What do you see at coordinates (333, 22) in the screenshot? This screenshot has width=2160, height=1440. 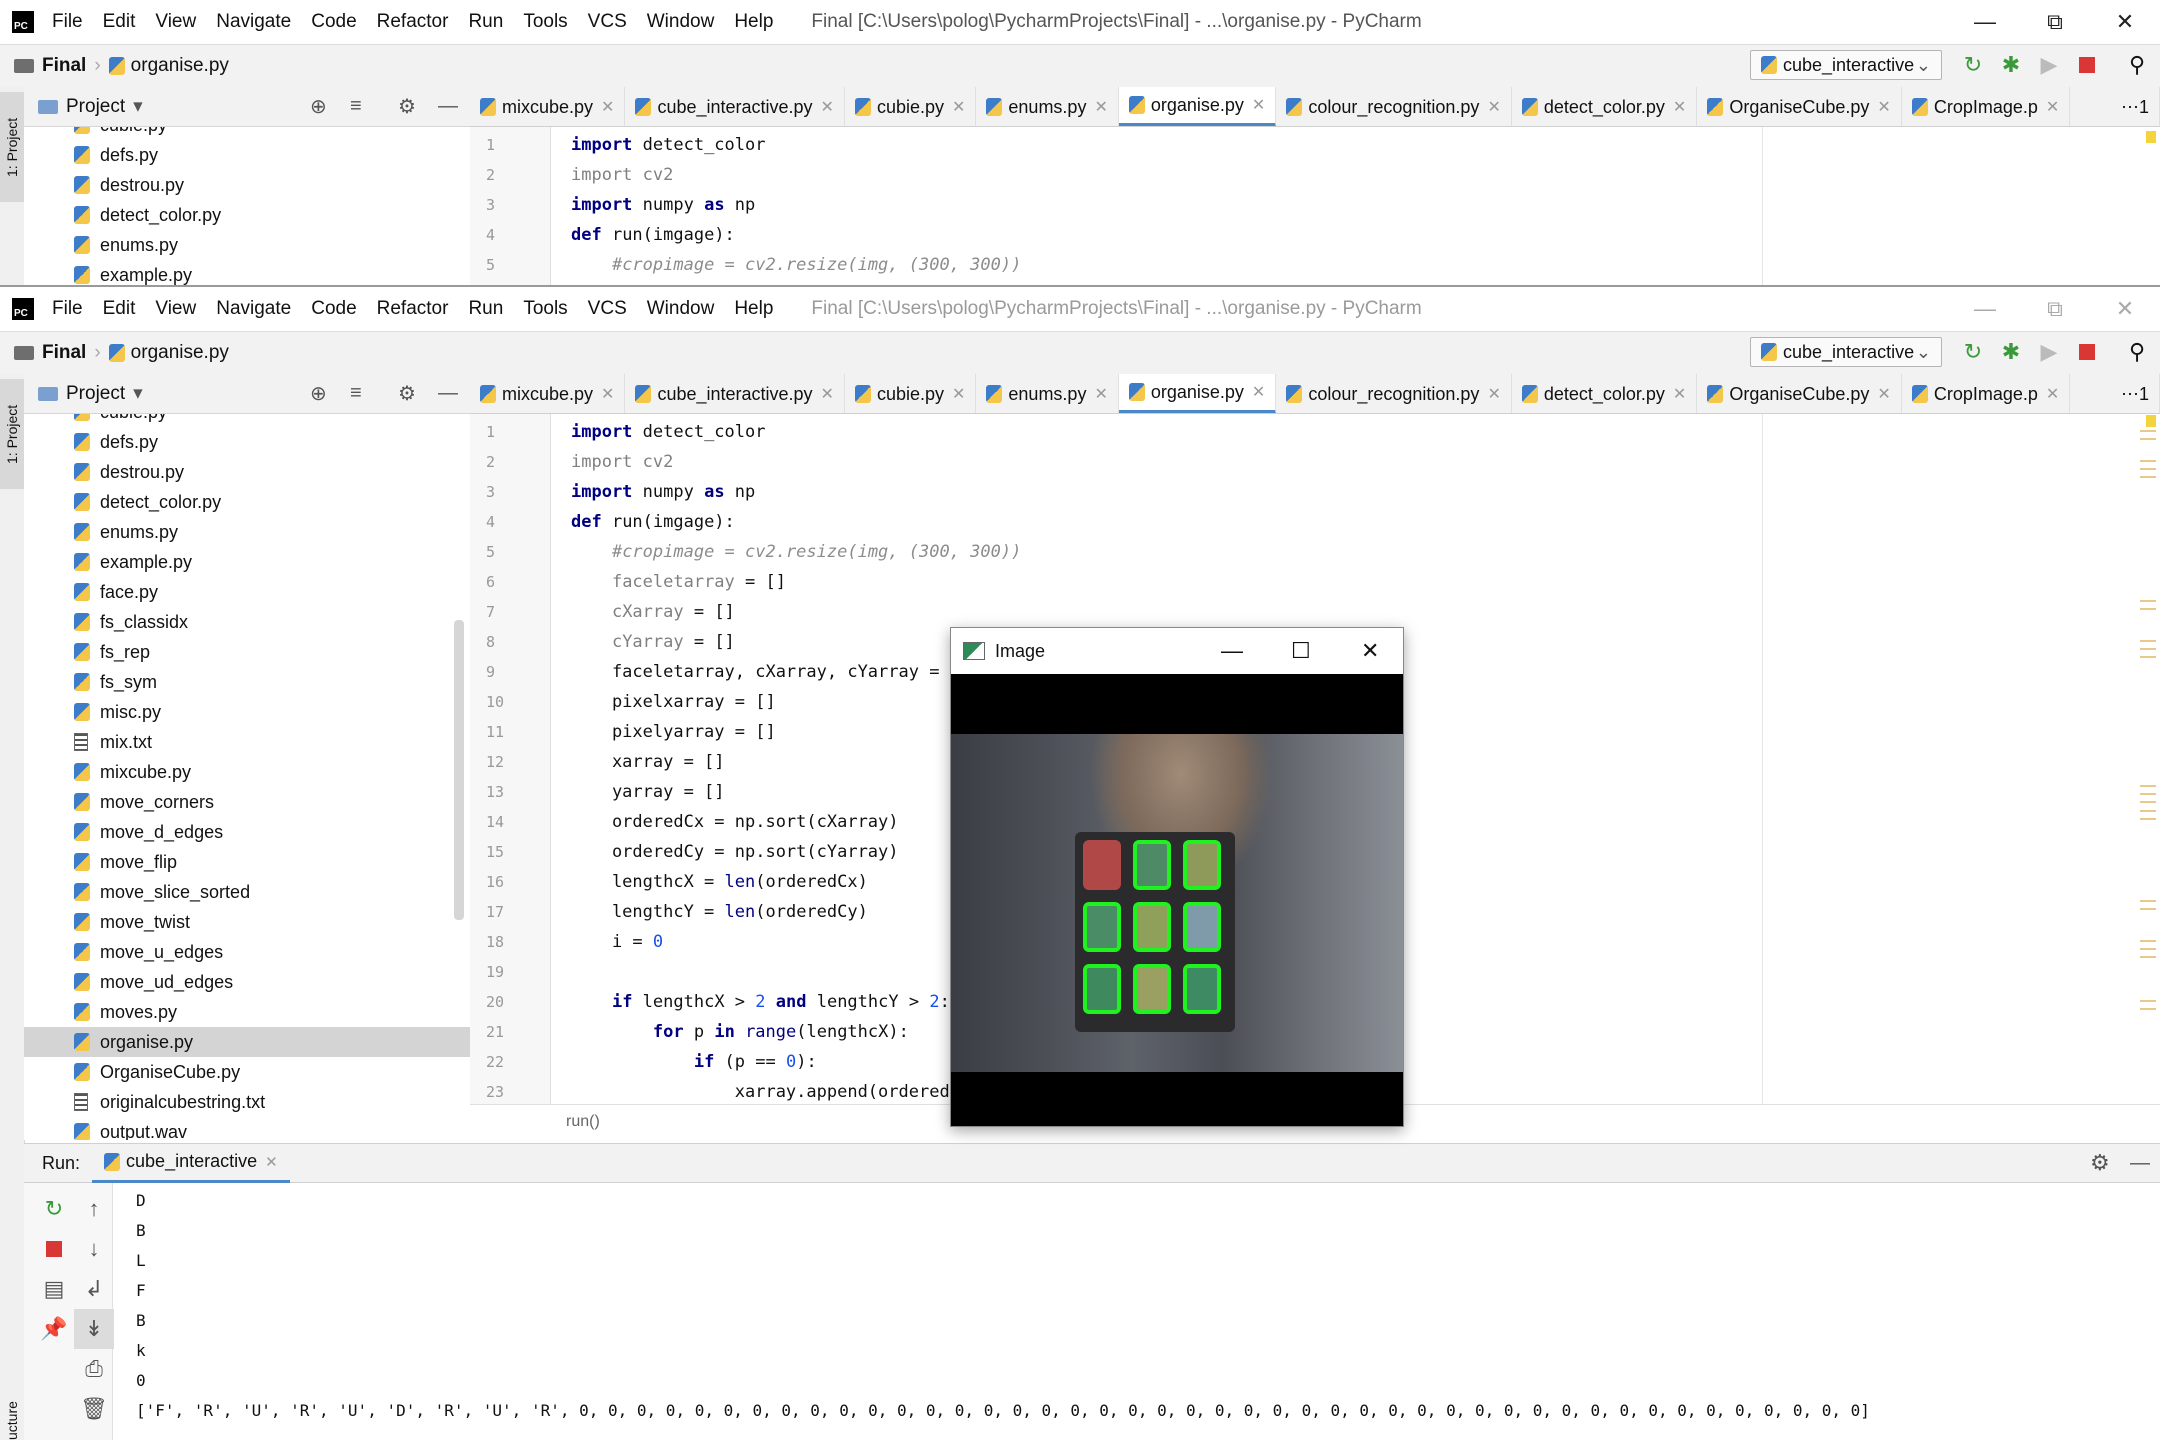 I see `bg-menu-code: Code` at bounding box center [333, 22].